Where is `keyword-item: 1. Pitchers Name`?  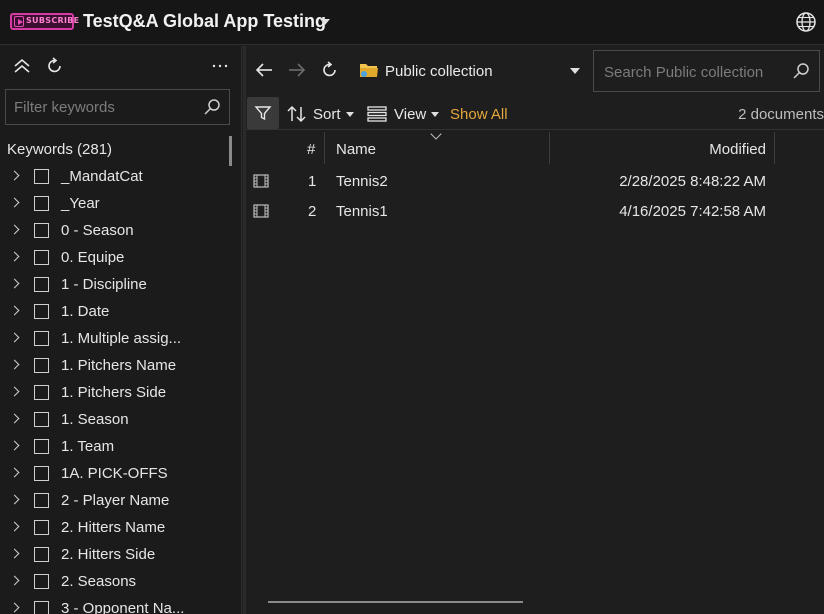
keyword-item: 1. Pitchers Name is located at coordinates (115, 365).